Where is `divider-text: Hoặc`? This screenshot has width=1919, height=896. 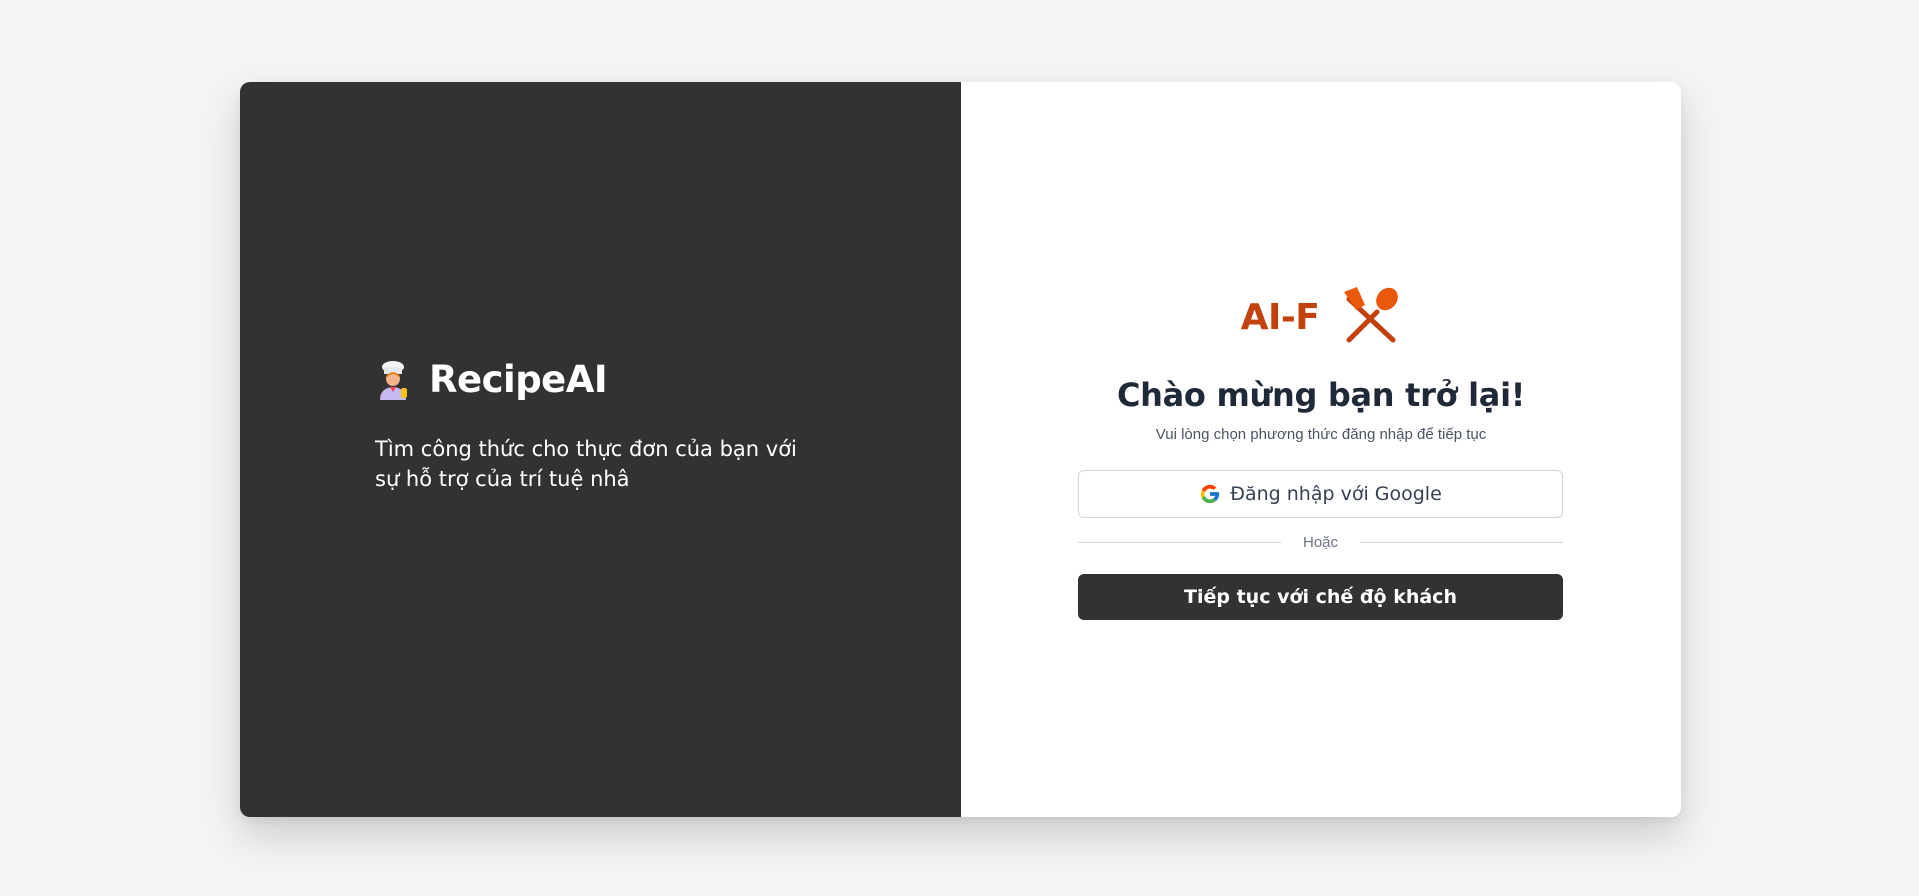
divider-text: Hoặc is located at coordinates (1320, 542).